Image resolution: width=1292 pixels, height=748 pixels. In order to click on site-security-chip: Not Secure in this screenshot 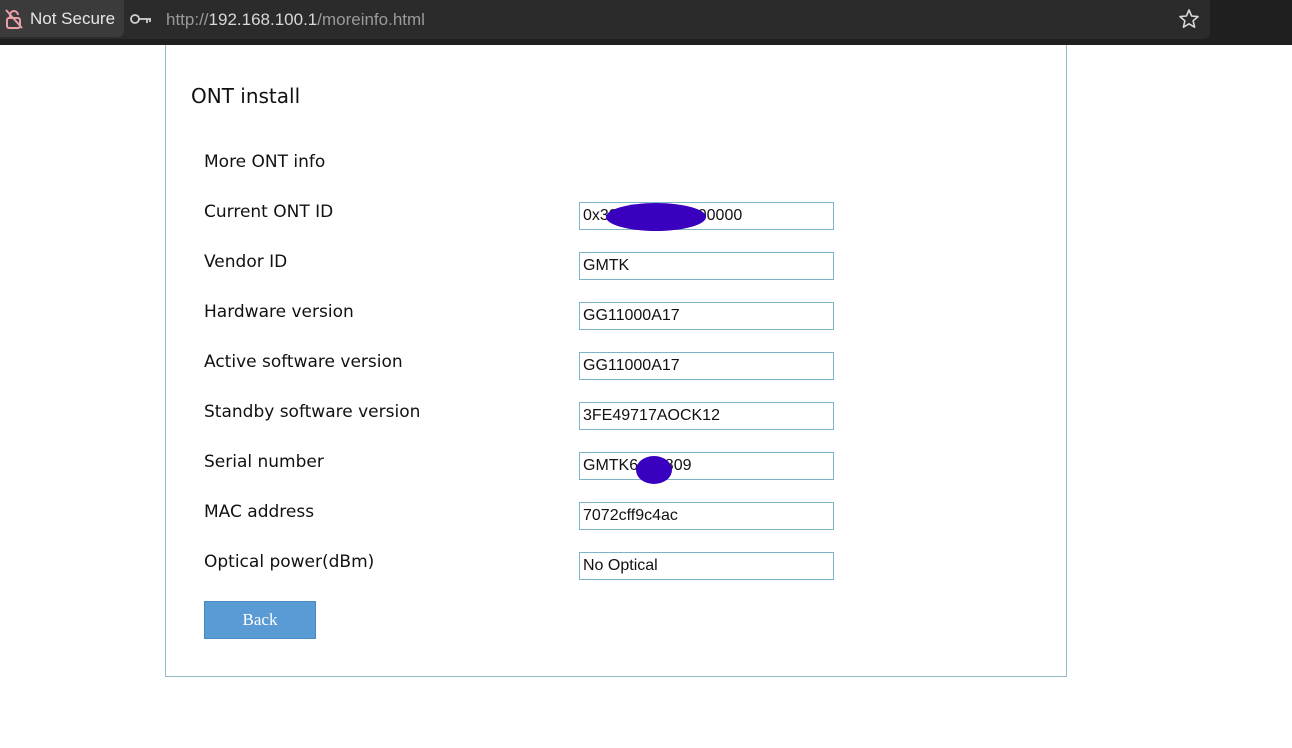, I will do `click(62, 18)`.